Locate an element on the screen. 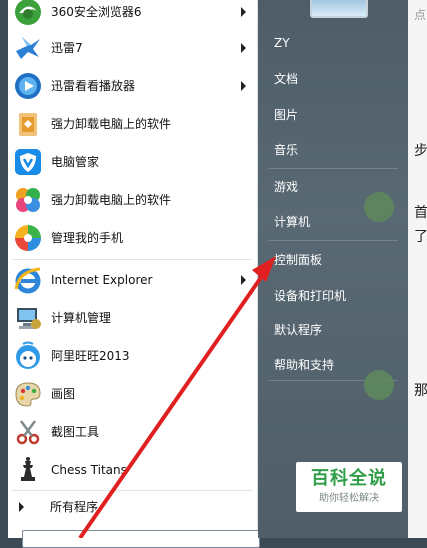 Image resolution: width=427 pixels, height=548 pixels. watermark-subtitle: 助你轻松解决 is located at coordinates (349, 498).